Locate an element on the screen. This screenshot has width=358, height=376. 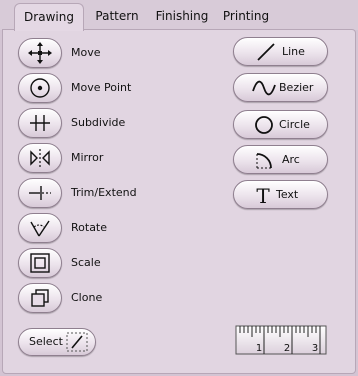
text-button: T Text is located at coordinates (280, 194).